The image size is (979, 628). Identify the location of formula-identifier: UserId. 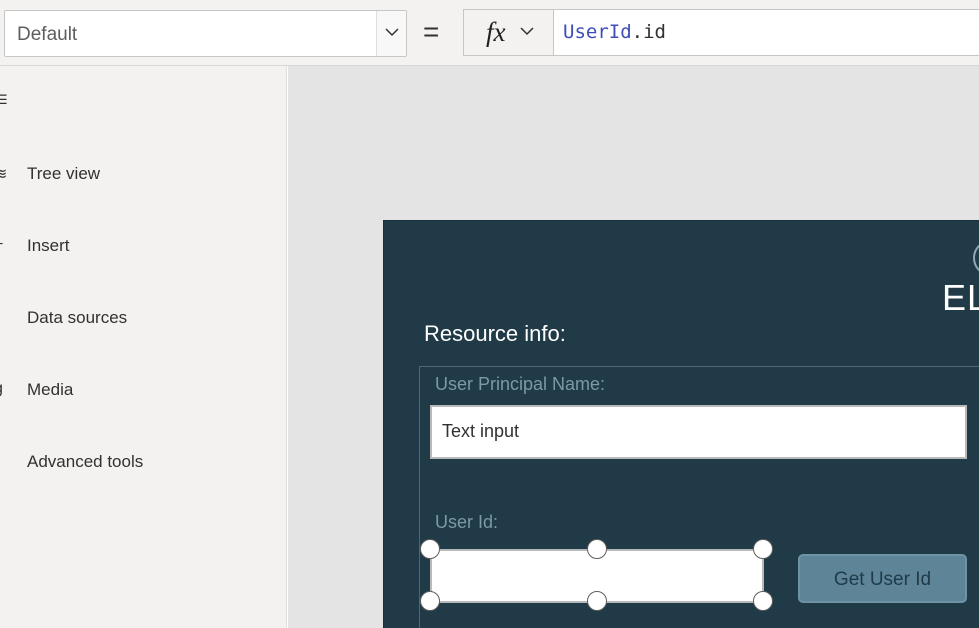
(597, 32).